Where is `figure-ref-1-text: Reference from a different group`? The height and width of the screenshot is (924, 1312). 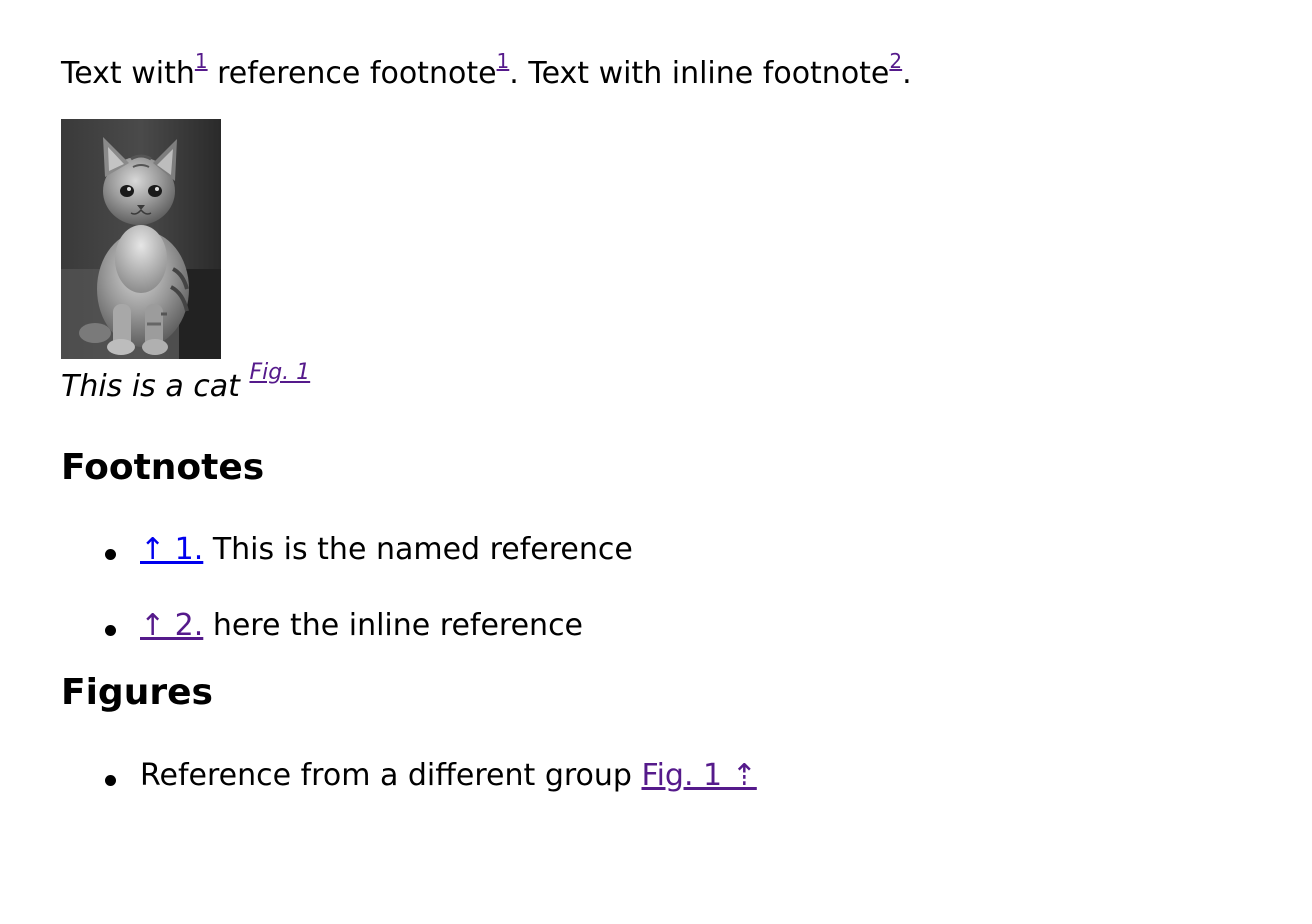 figure-ref-1-text: Reference from a different group is located at coordinates (391, 776).